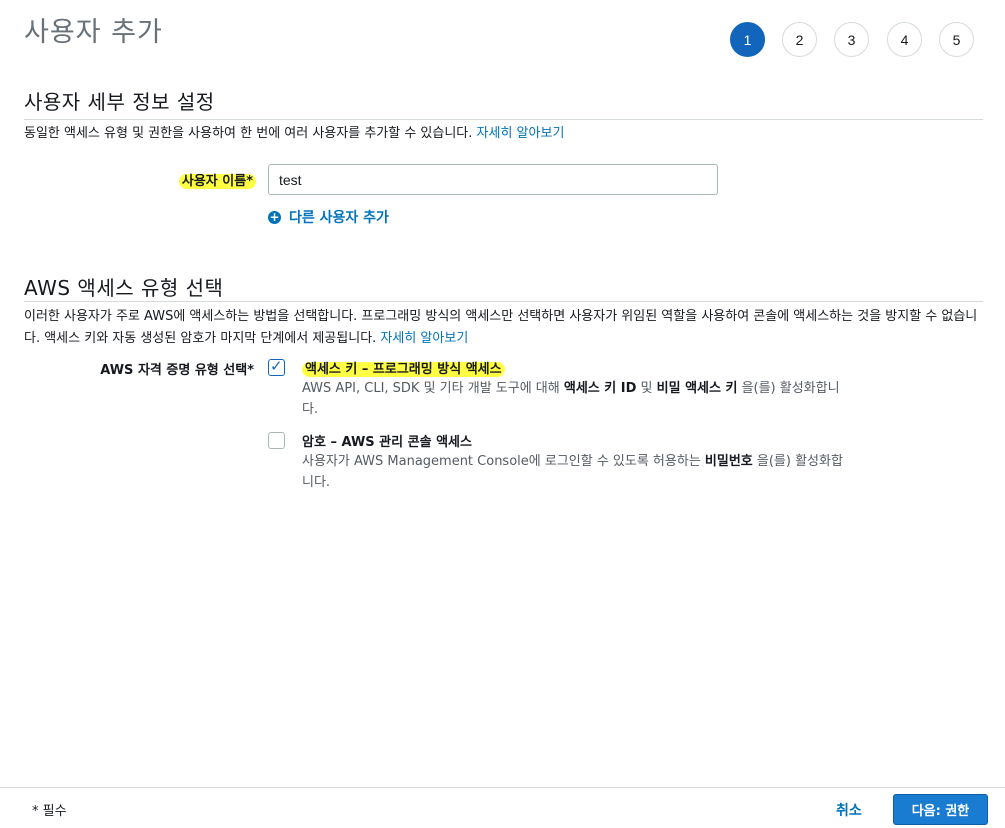 The image size is (1005, 828). What do you see at coordinates (433, 388) in the screenshot?
I see `desc-text: AWS API, CLI, SDK 및 기타 개발 도구에 대해` at bounding box center [433, 388].